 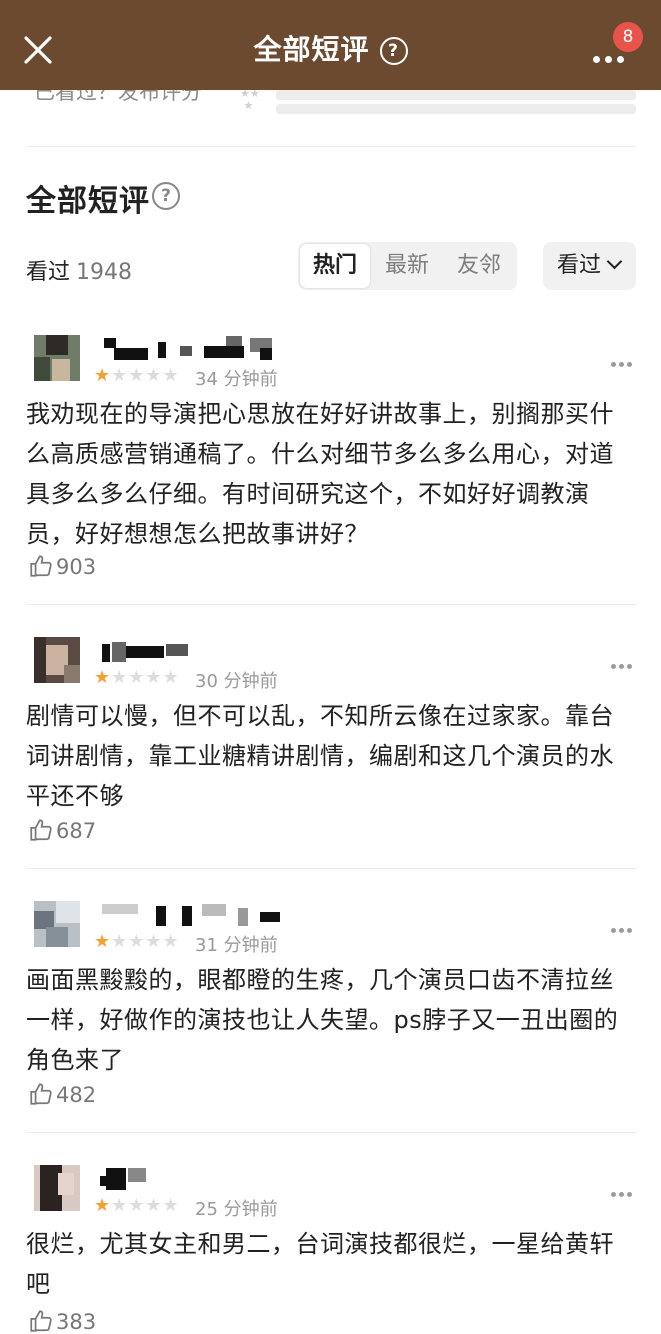 I want to click on page-title-wrap: 全部短评?, so click(x=330, y=48).